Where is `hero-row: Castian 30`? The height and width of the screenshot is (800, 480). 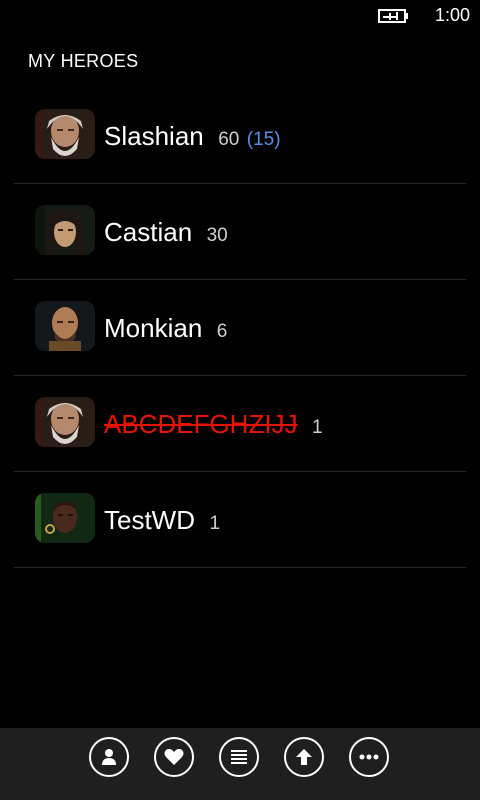 hero-row: Castian 30 is located at coordinates (240, 232).